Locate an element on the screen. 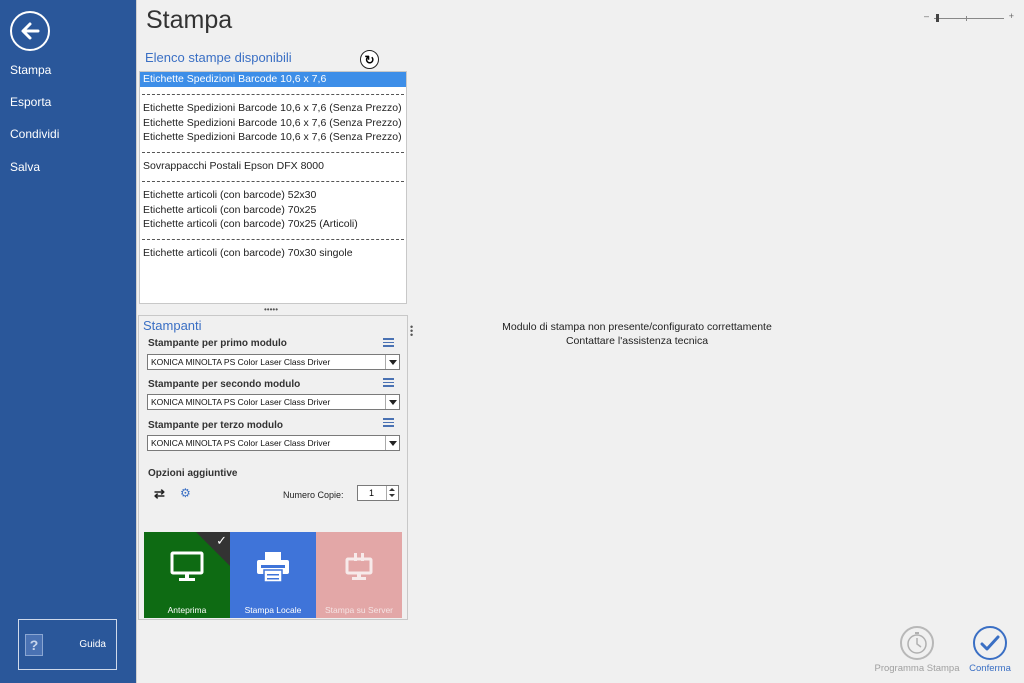 This screenshot has height=683, width=1024. printer-icon is located at coordinates (273, 567).